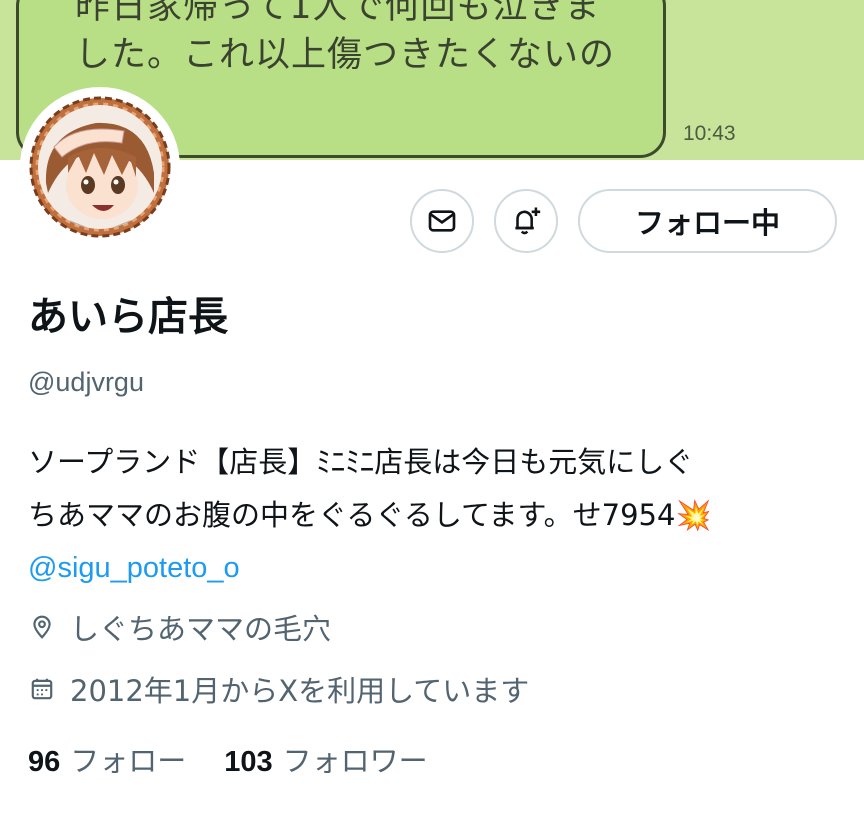  I want to click on profile-location: しぐちあママの毛穴, so click(179, 627).